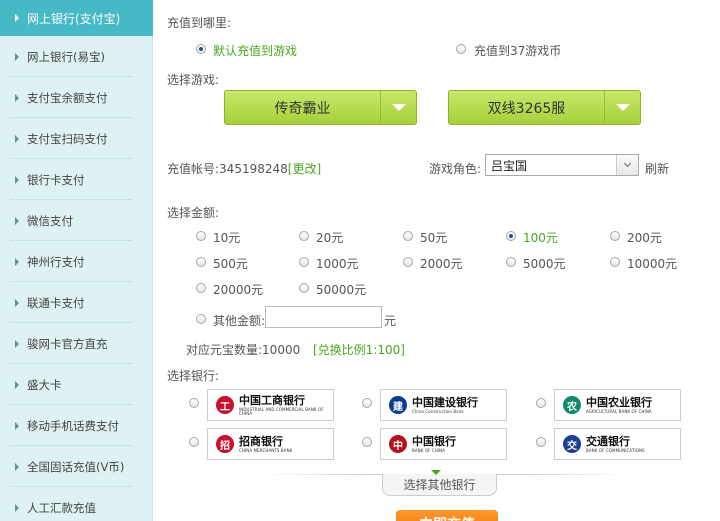  What do you see at coordinates (441, 264) in the screenshot?
I see `amount-label-2000: 2000元` at bounding box center [441, 264].